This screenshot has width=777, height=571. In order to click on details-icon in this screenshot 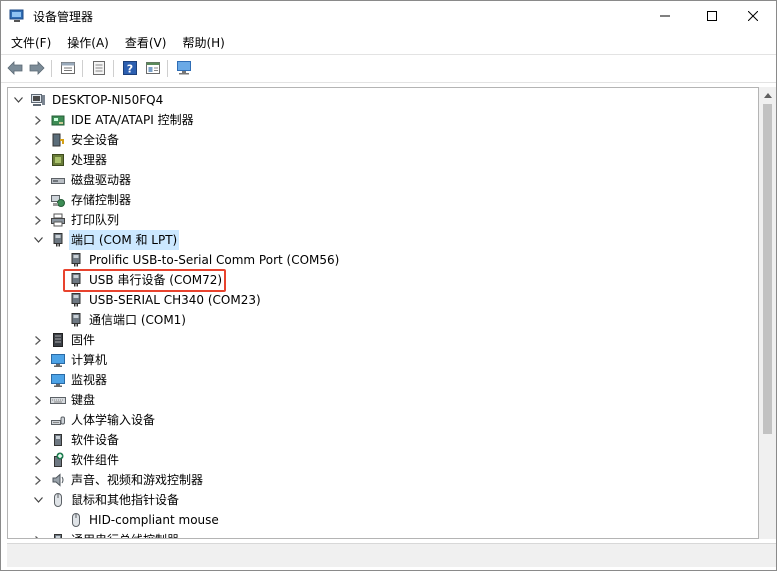, I will do `click(99, 68)`.